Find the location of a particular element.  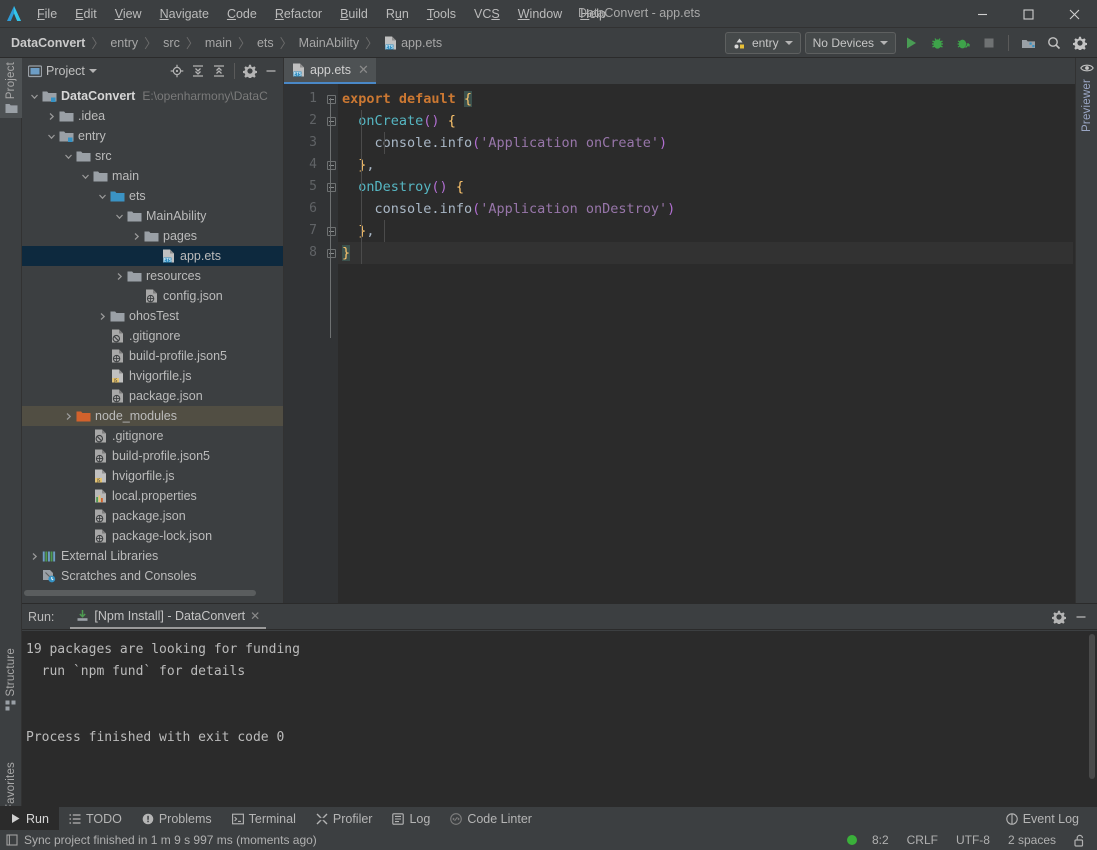

hide-run-panel-button is located at coordinates (1081, 617).